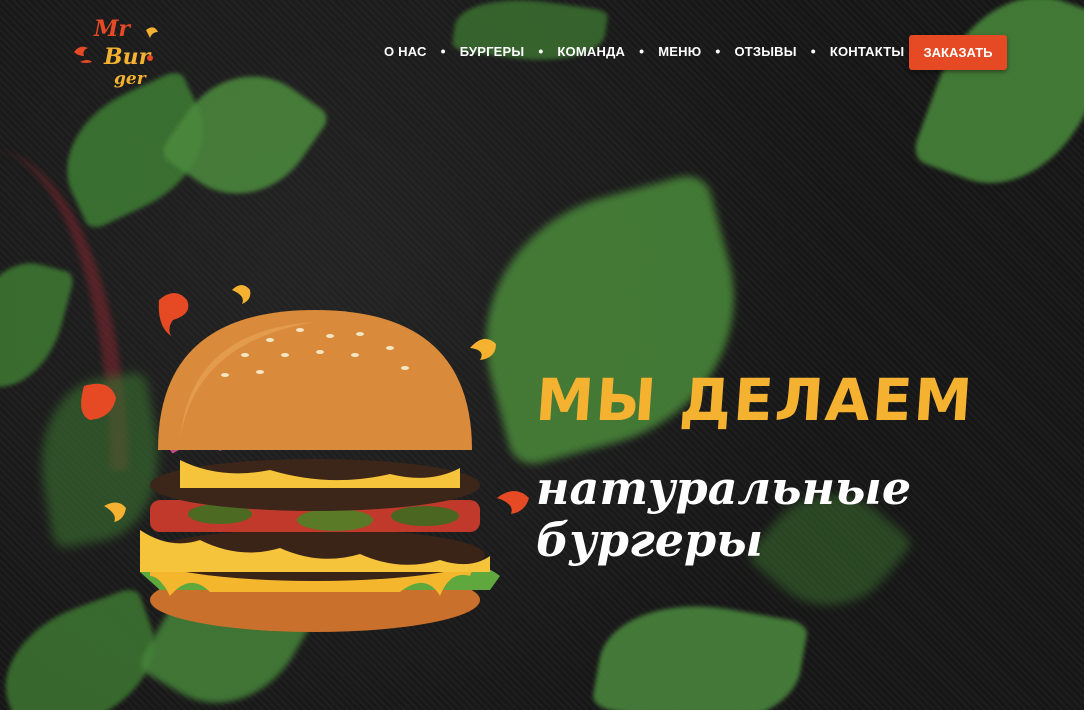 The height and width of the screenshot is (710, 1084). Describe the element at coordinates (755, 400) in the screenshot. I see `hero-headline: МЫ ДЕЛАЕМ` at that location.